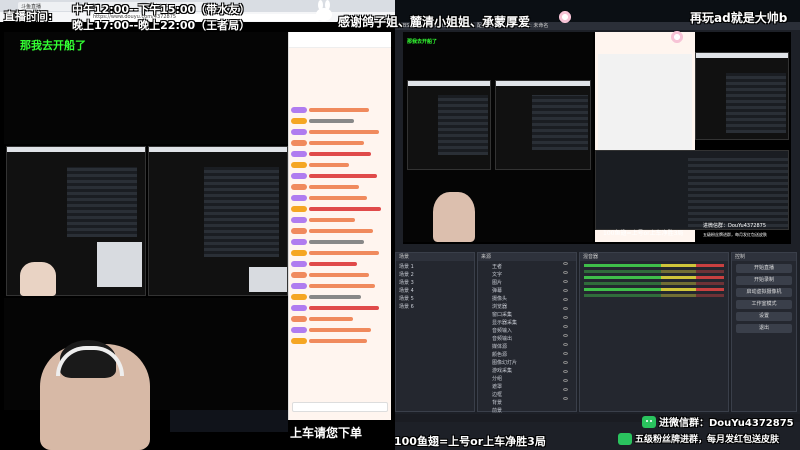  I want to click on scene-item: 场景 5, so click(435, 298).